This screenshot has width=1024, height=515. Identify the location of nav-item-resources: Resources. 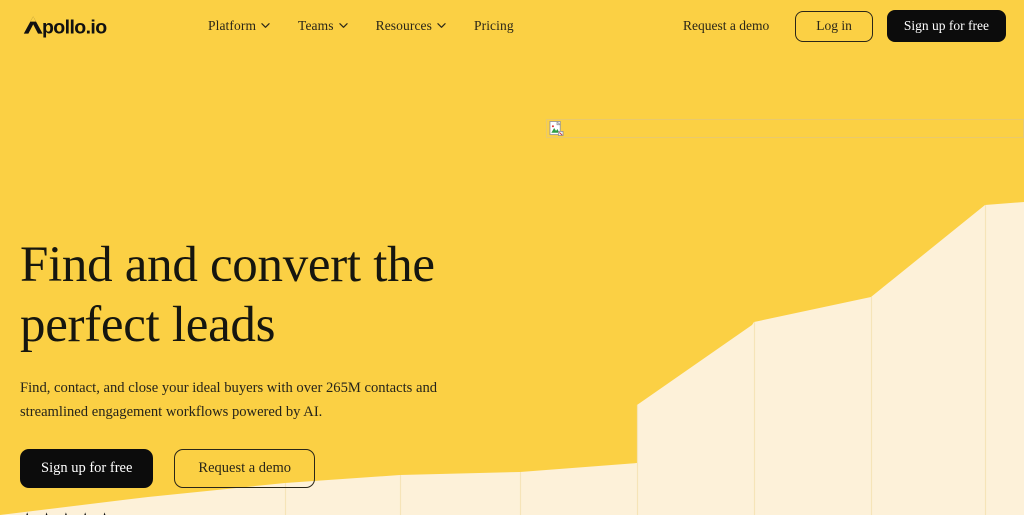
(411, 26).